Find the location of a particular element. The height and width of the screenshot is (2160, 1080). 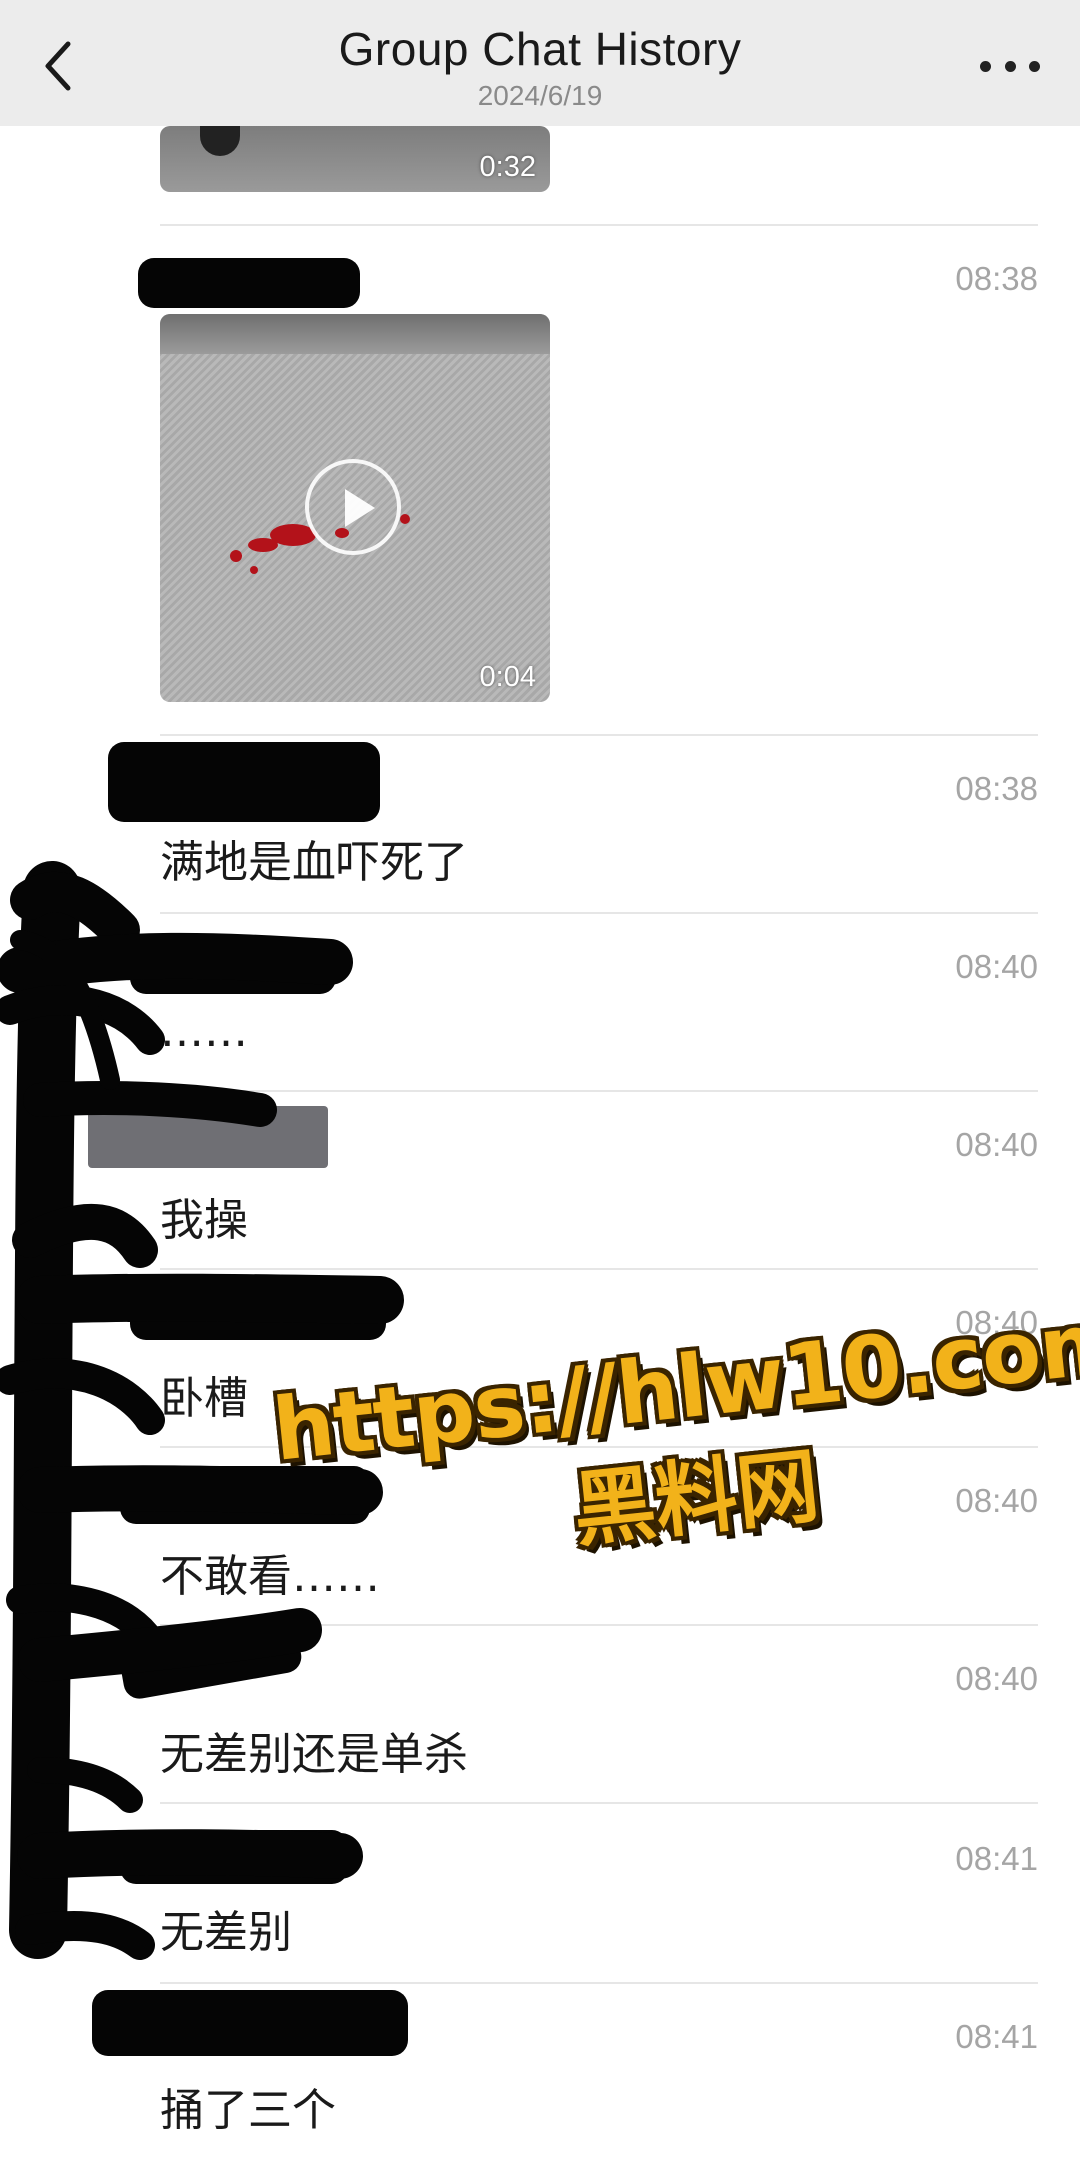

play-icon is located at coordinates (353, 507).